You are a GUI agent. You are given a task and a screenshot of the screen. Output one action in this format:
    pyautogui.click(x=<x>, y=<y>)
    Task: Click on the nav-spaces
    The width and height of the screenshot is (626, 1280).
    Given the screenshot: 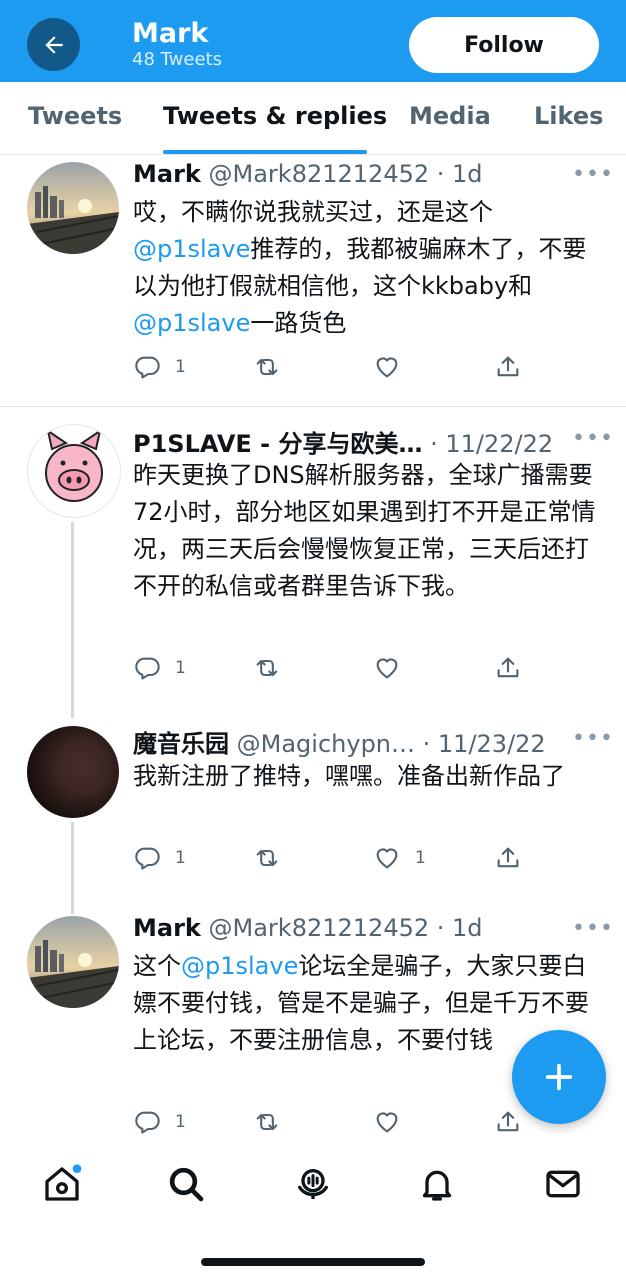 What is the action you would take?
    pyautogui.click(x=313, y=1184)
    